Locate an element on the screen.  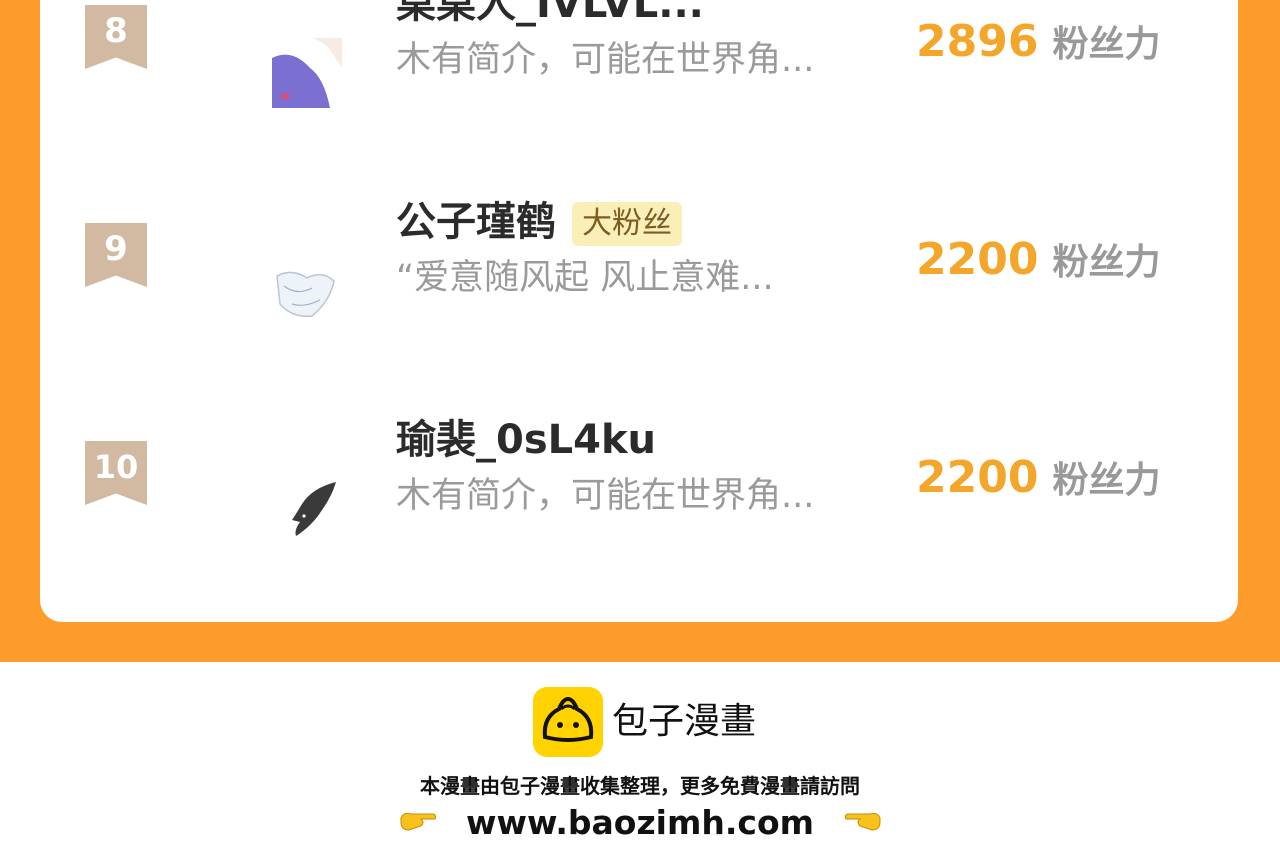
pointing-right-hand-icon is located at coordinates (419, 825).